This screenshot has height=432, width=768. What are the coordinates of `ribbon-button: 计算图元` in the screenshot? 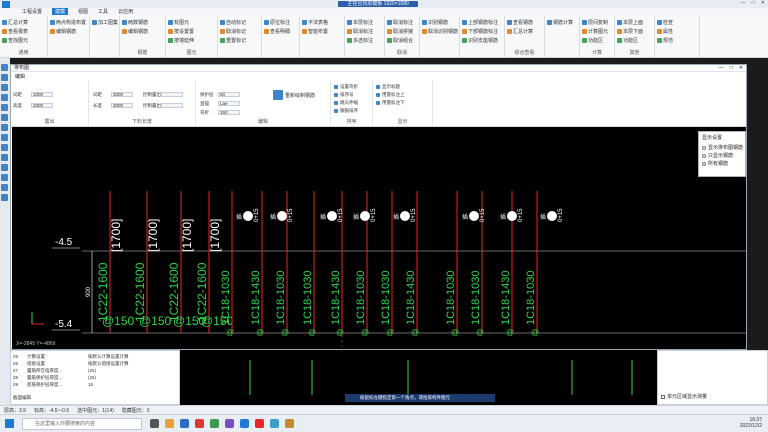 It's located at (595, 31).